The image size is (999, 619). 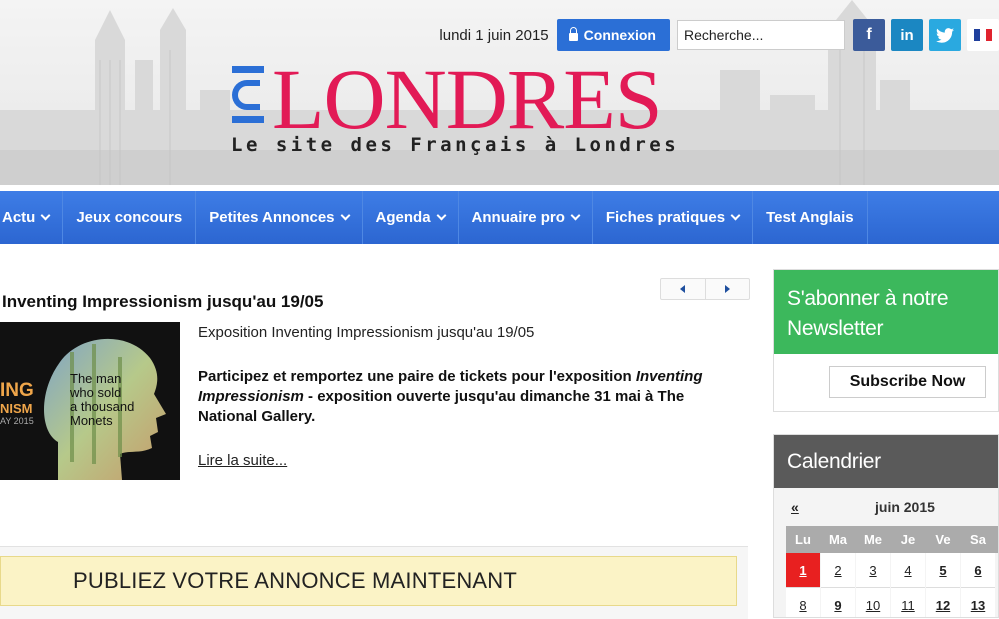 I want to click on calendar-weekday: Ma, so click(x=838, y=539).